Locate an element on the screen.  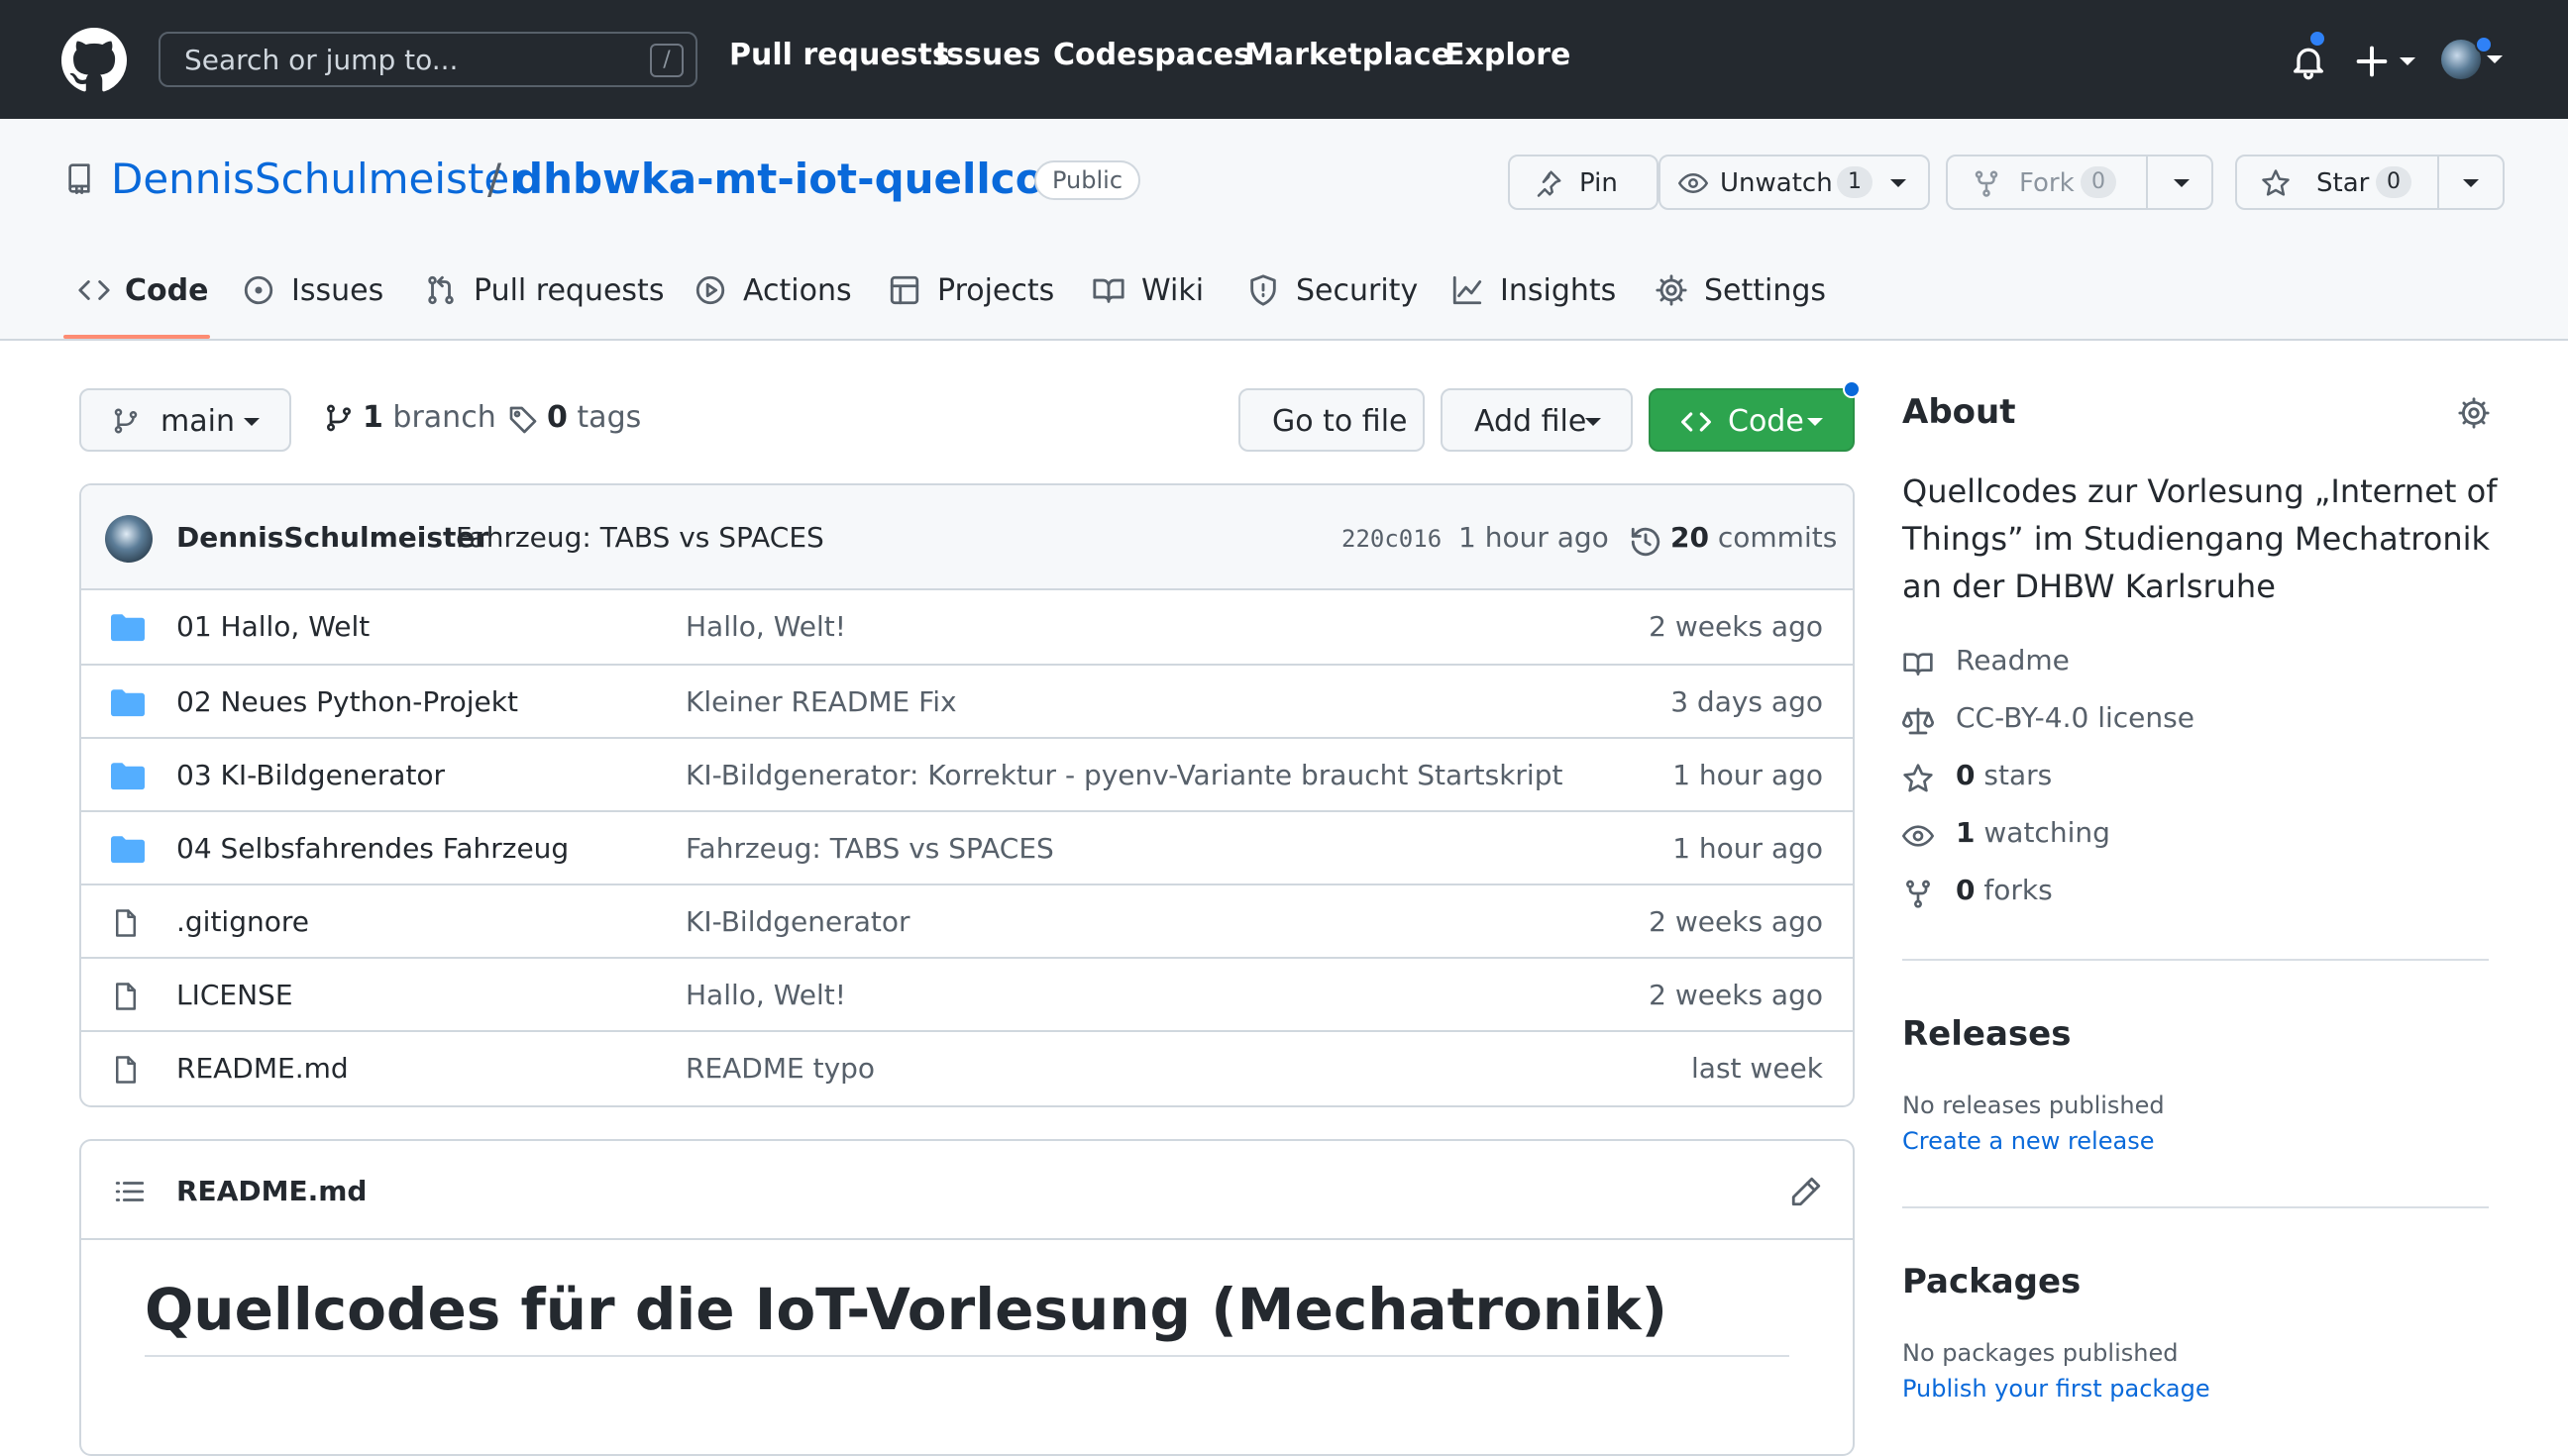
commit-author-avatar is located at coordinates (129, 539).